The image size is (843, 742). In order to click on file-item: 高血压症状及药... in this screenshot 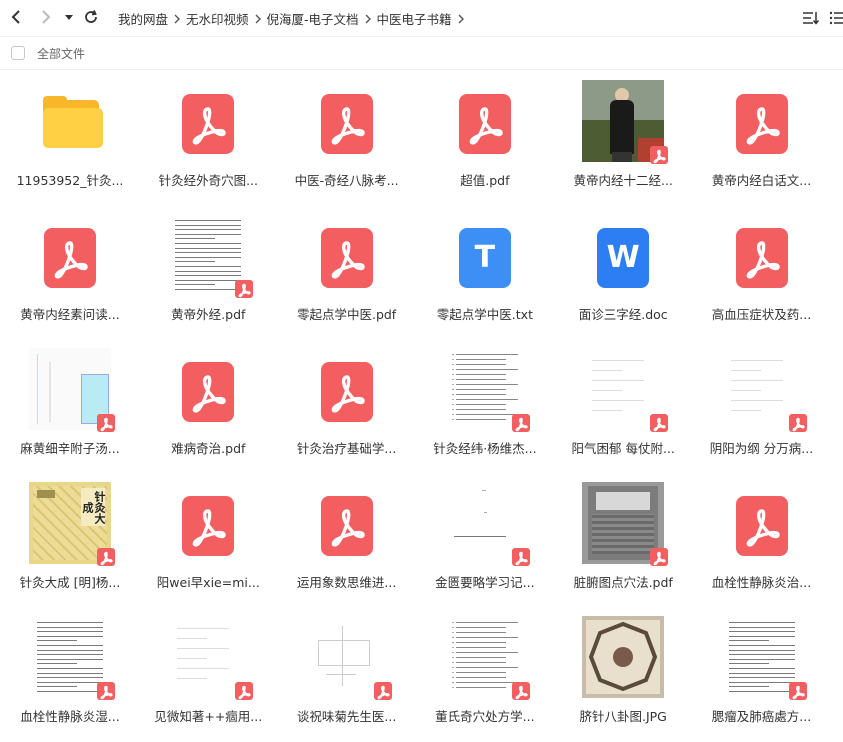, I will do `click(762, 273)`.